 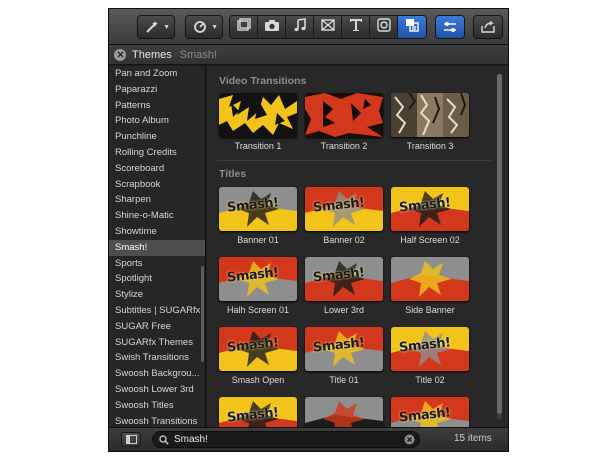 What do you see at coordinates (157, 90) in the screenshot?
I see `sidebar-item: Paparazzi` at bounding box center [157, 90].